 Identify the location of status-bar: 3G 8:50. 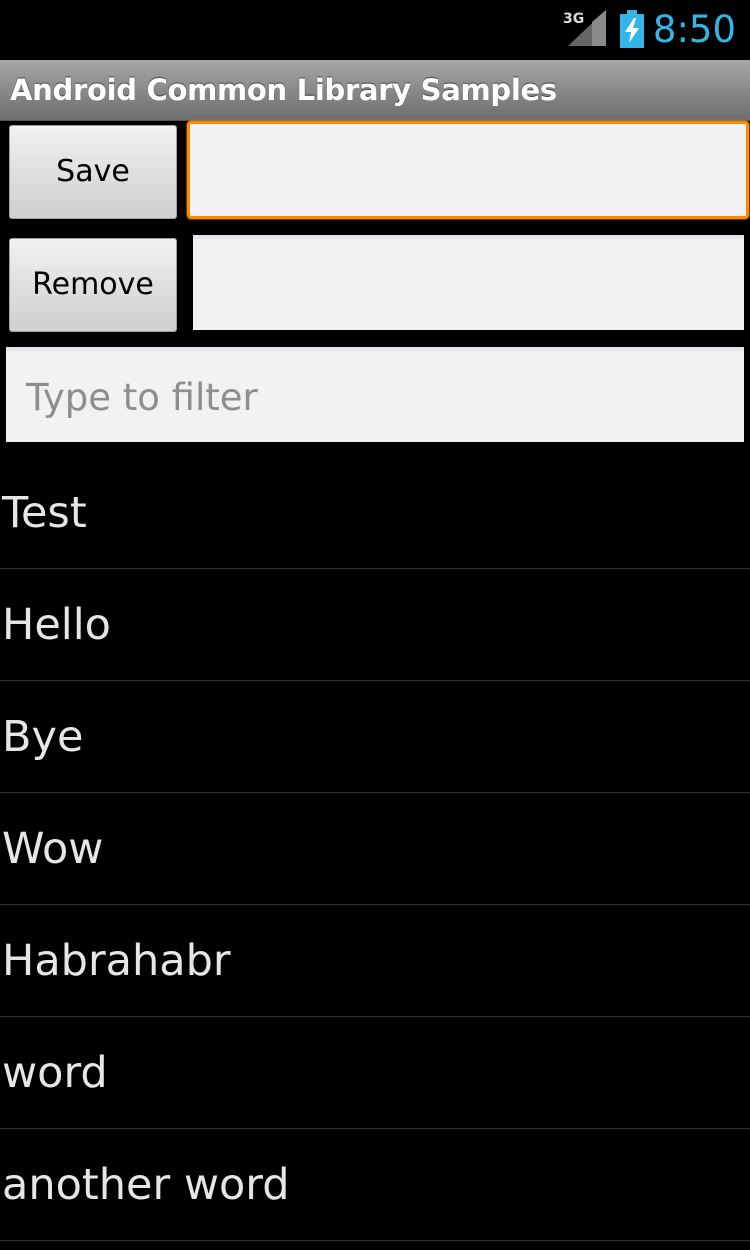
(375, 30).